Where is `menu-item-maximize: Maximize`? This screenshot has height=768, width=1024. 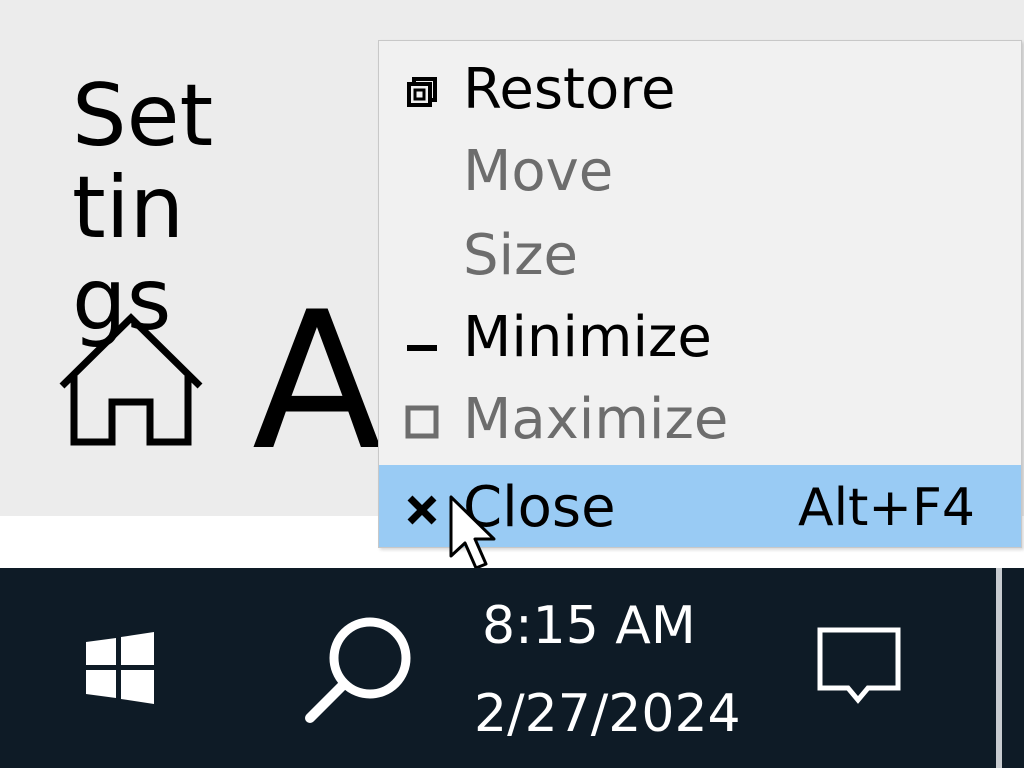
menu-item-maximize: Maximize is located at coordinates (700, 418).